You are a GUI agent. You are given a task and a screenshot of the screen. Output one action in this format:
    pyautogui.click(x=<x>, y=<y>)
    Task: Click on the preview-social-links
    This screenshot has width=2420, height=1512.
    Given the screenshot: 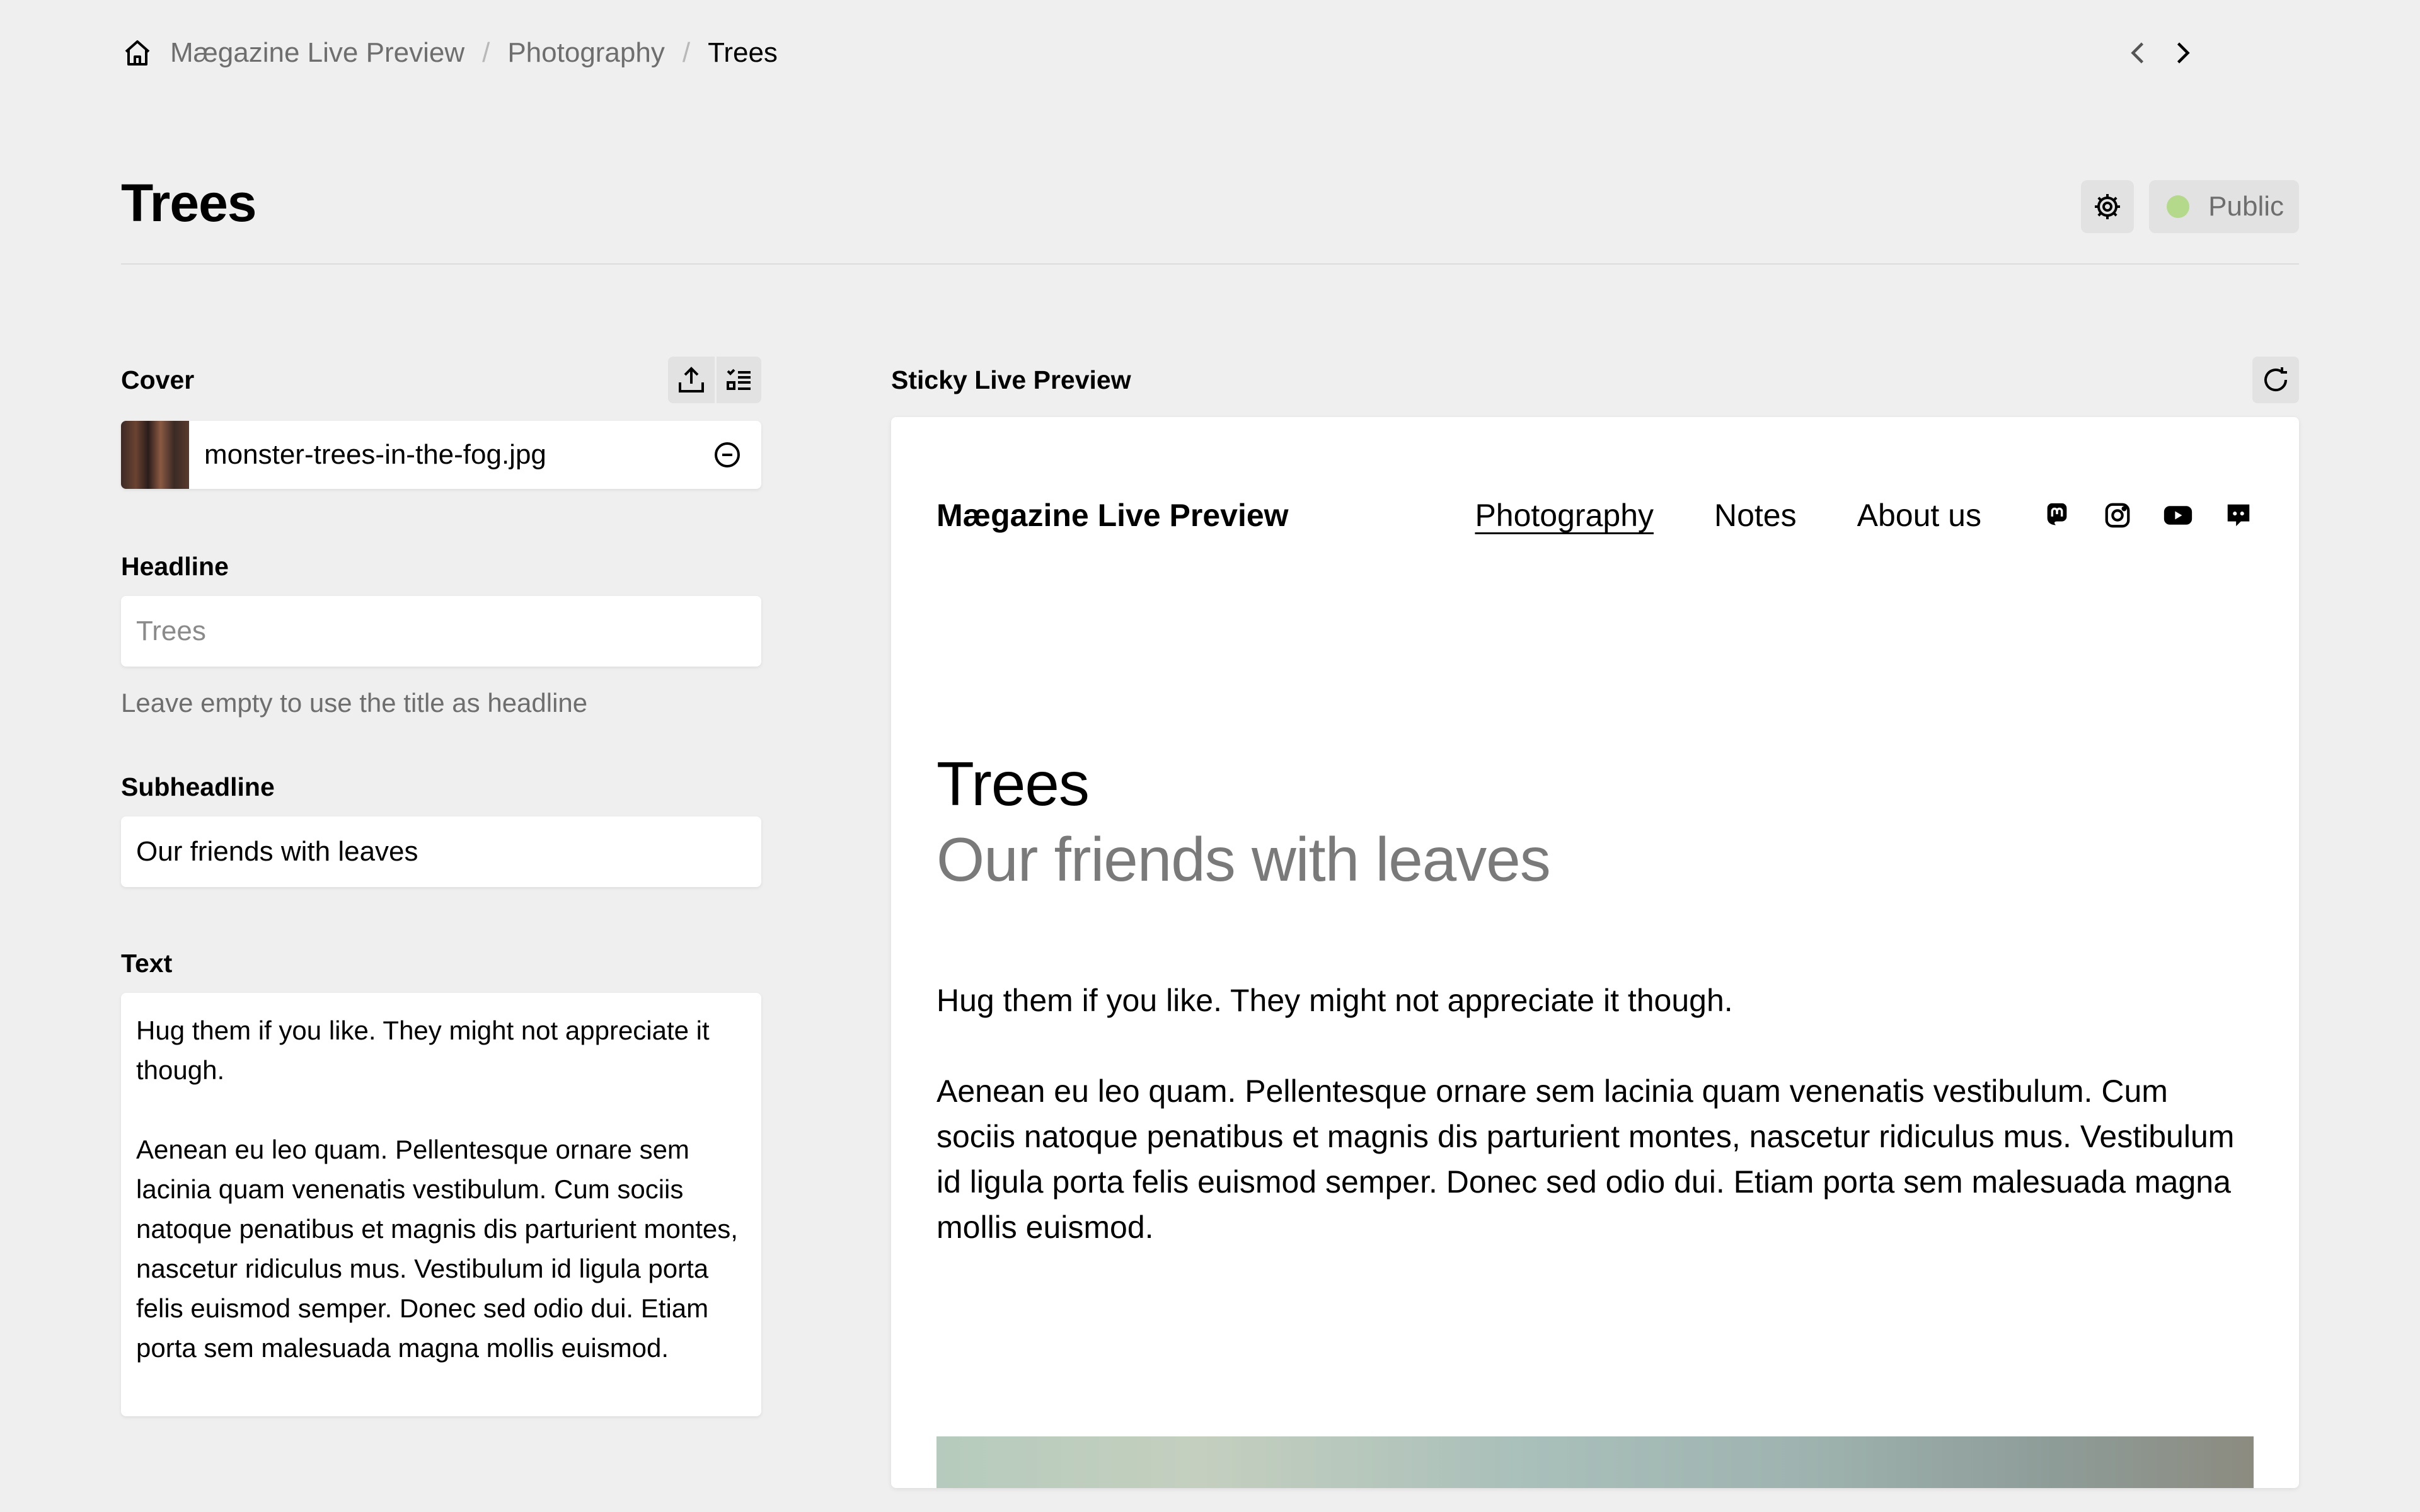 What is the action you would take?
    pyautogui.click(x=2148, y=515)
    